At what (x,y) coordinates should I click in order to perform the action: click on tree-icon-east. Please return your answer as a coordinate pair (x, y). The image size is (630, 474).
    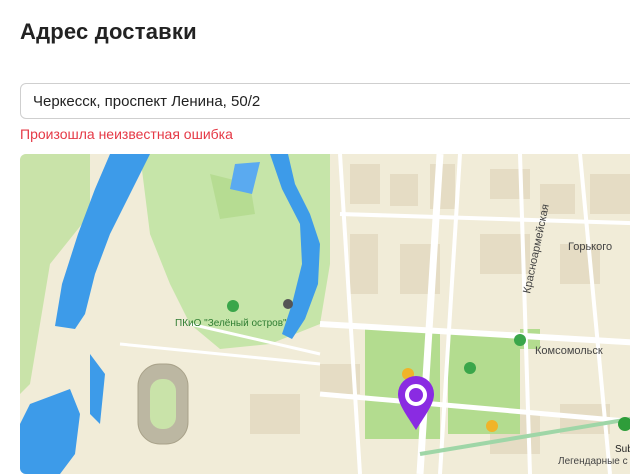
    Looking at the image, I should click on (520, 340).